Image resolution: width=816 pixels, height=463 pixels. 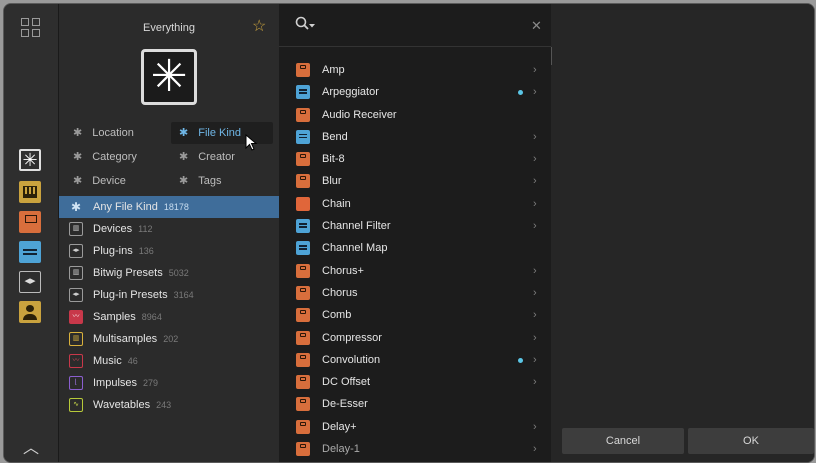 I want to click on wavetable-icon: ∿, so click(x=76, y=405).